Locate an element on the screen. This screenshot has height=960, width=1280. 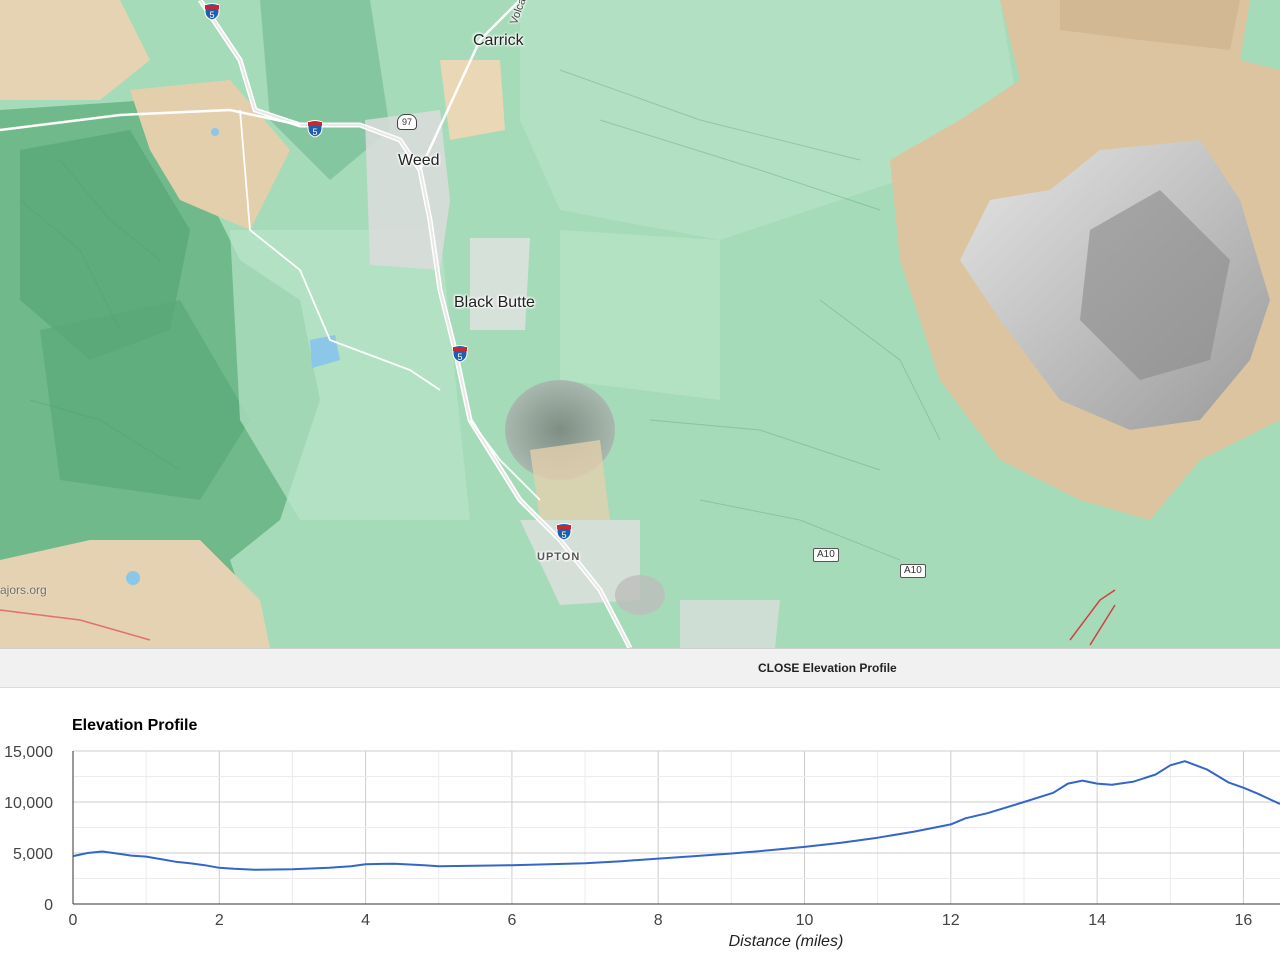
y-tick-label: 10,000 is located at coordinates (28, 803).